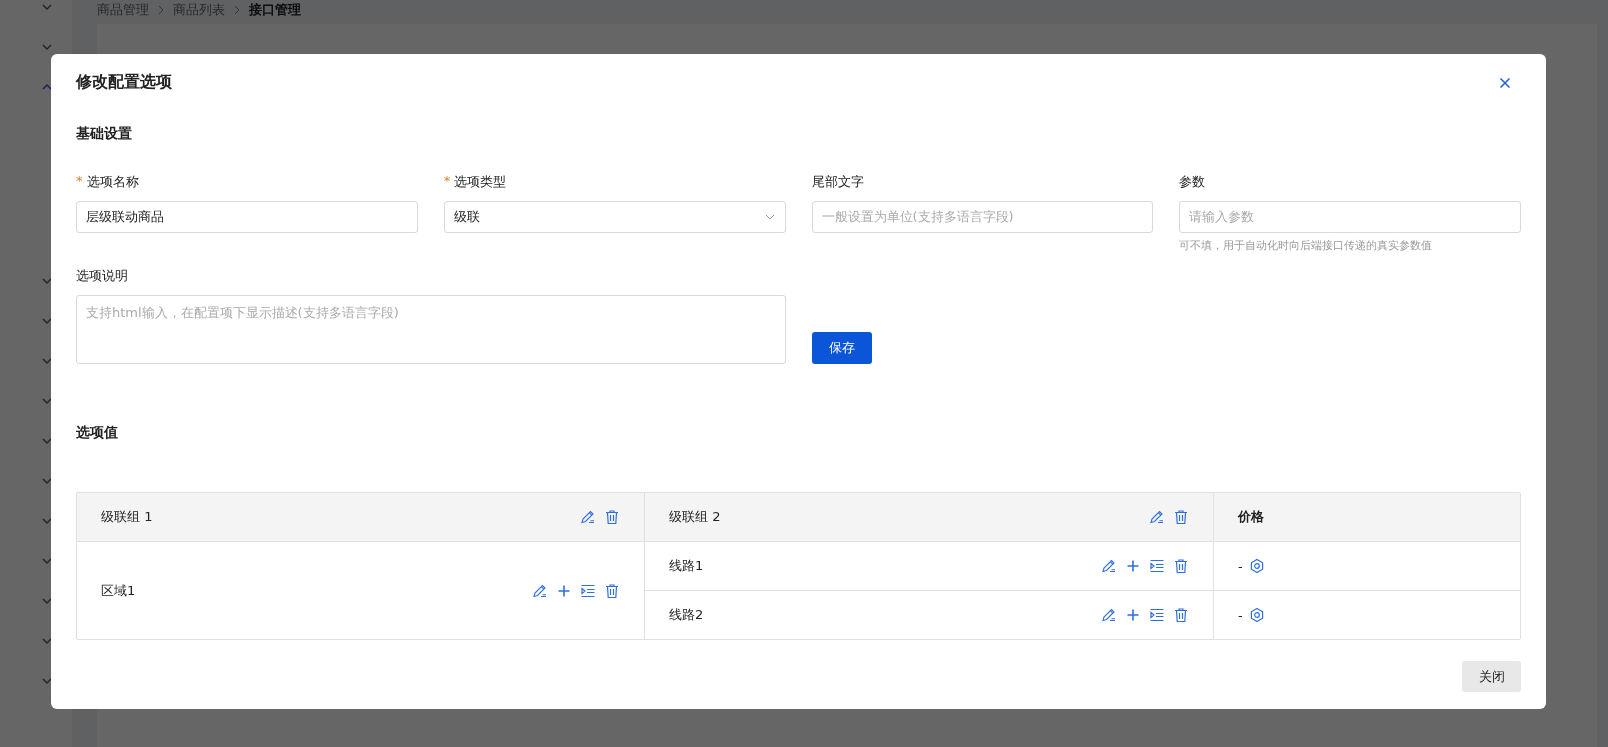  I want to click on column-title: 级联组 2, so click(695, 517).